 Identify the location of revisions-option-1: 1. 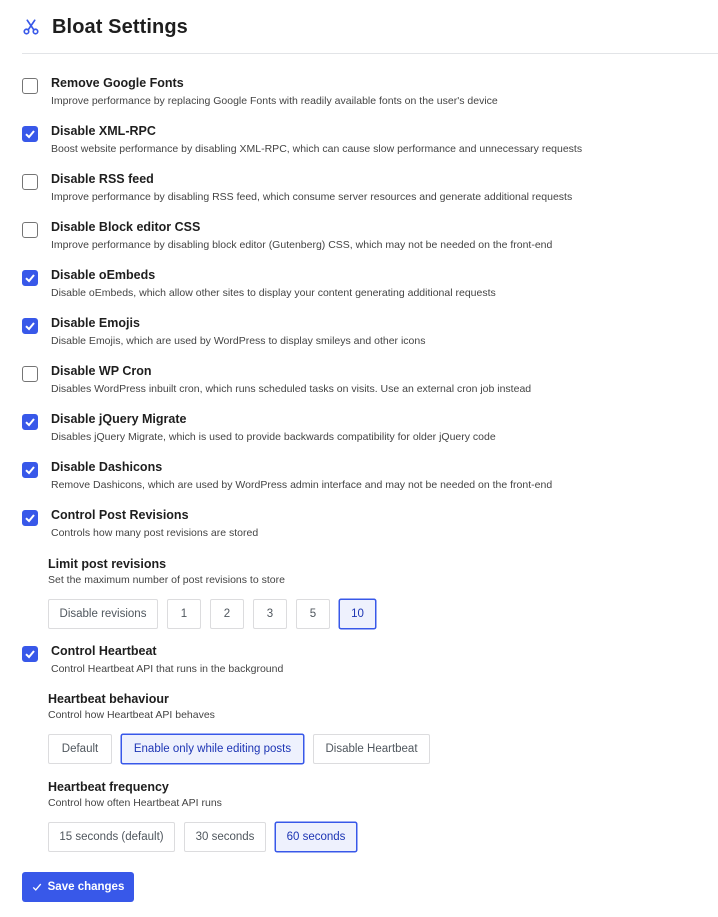
(184, 614).